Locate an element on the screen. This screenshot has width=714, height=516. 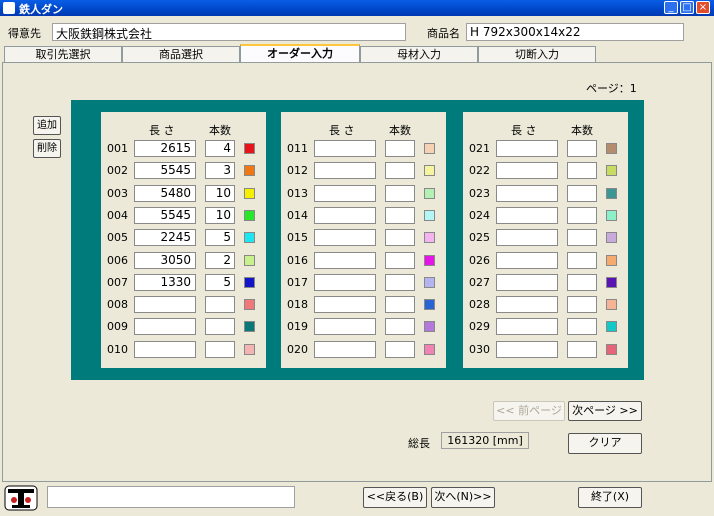
tab-cutting-entry: 切断入力 is located at coordinates (537, 54).